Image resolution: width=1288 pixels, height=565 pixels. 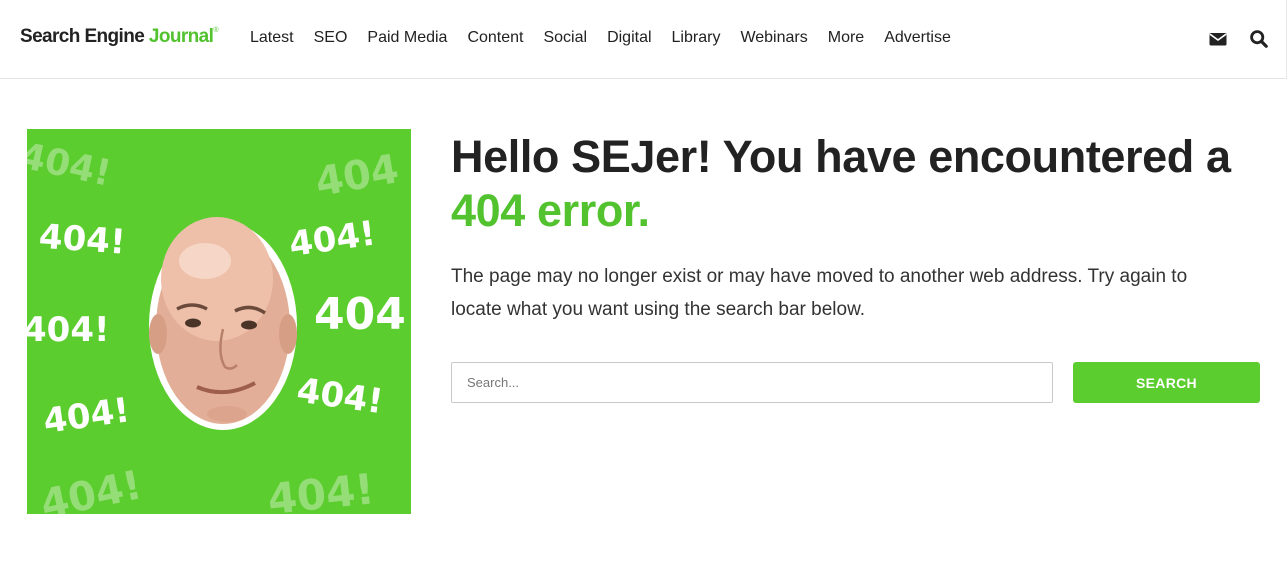 What do you see at coordinates (1218, 39) in the screenshot?
I see `envelope-icon` at bounding box center [1218, 39].